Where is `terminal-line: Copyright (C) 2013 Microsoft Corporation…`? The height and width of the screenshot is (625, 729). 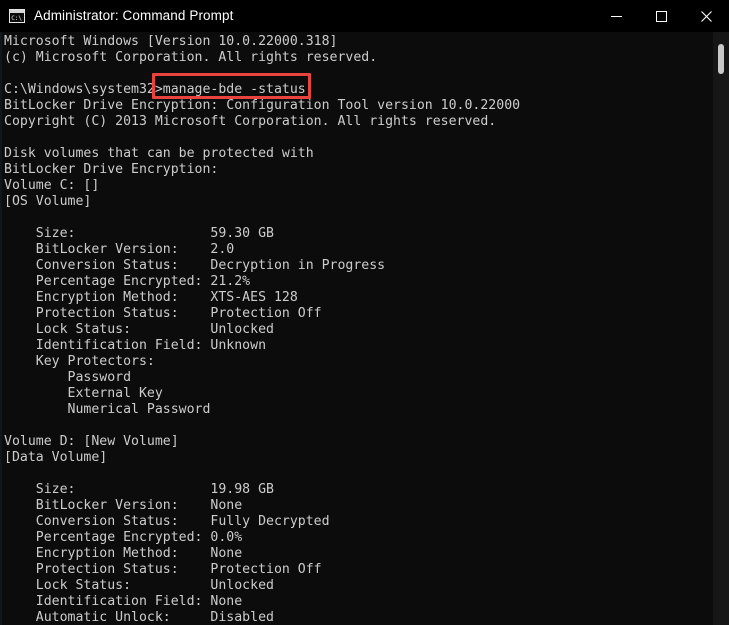 terminal-line: Copyright (C) 2013 Microsoft Corporation… is located at coordinates (250, 121).